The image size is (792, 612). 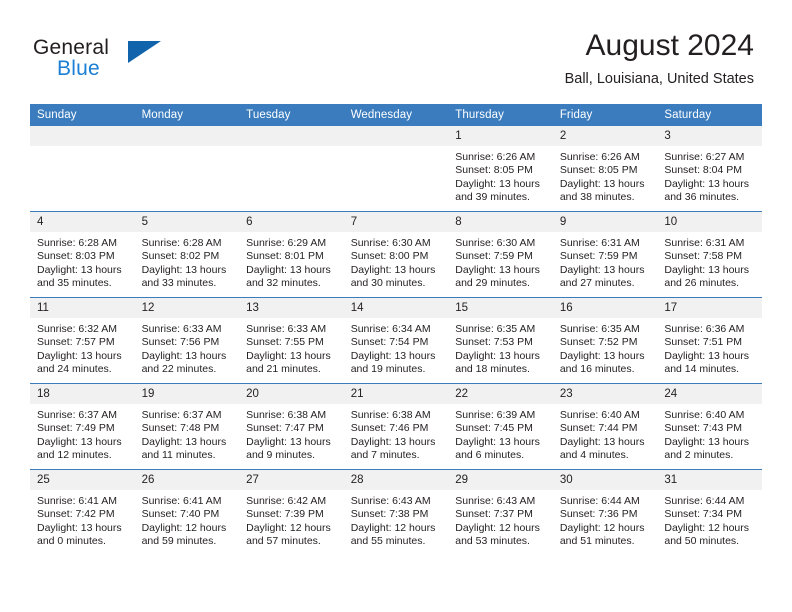 What do you see at coordinates (291, 480) in the screenshot?
I see `day-number: 27` at bounding box center [291, 480].